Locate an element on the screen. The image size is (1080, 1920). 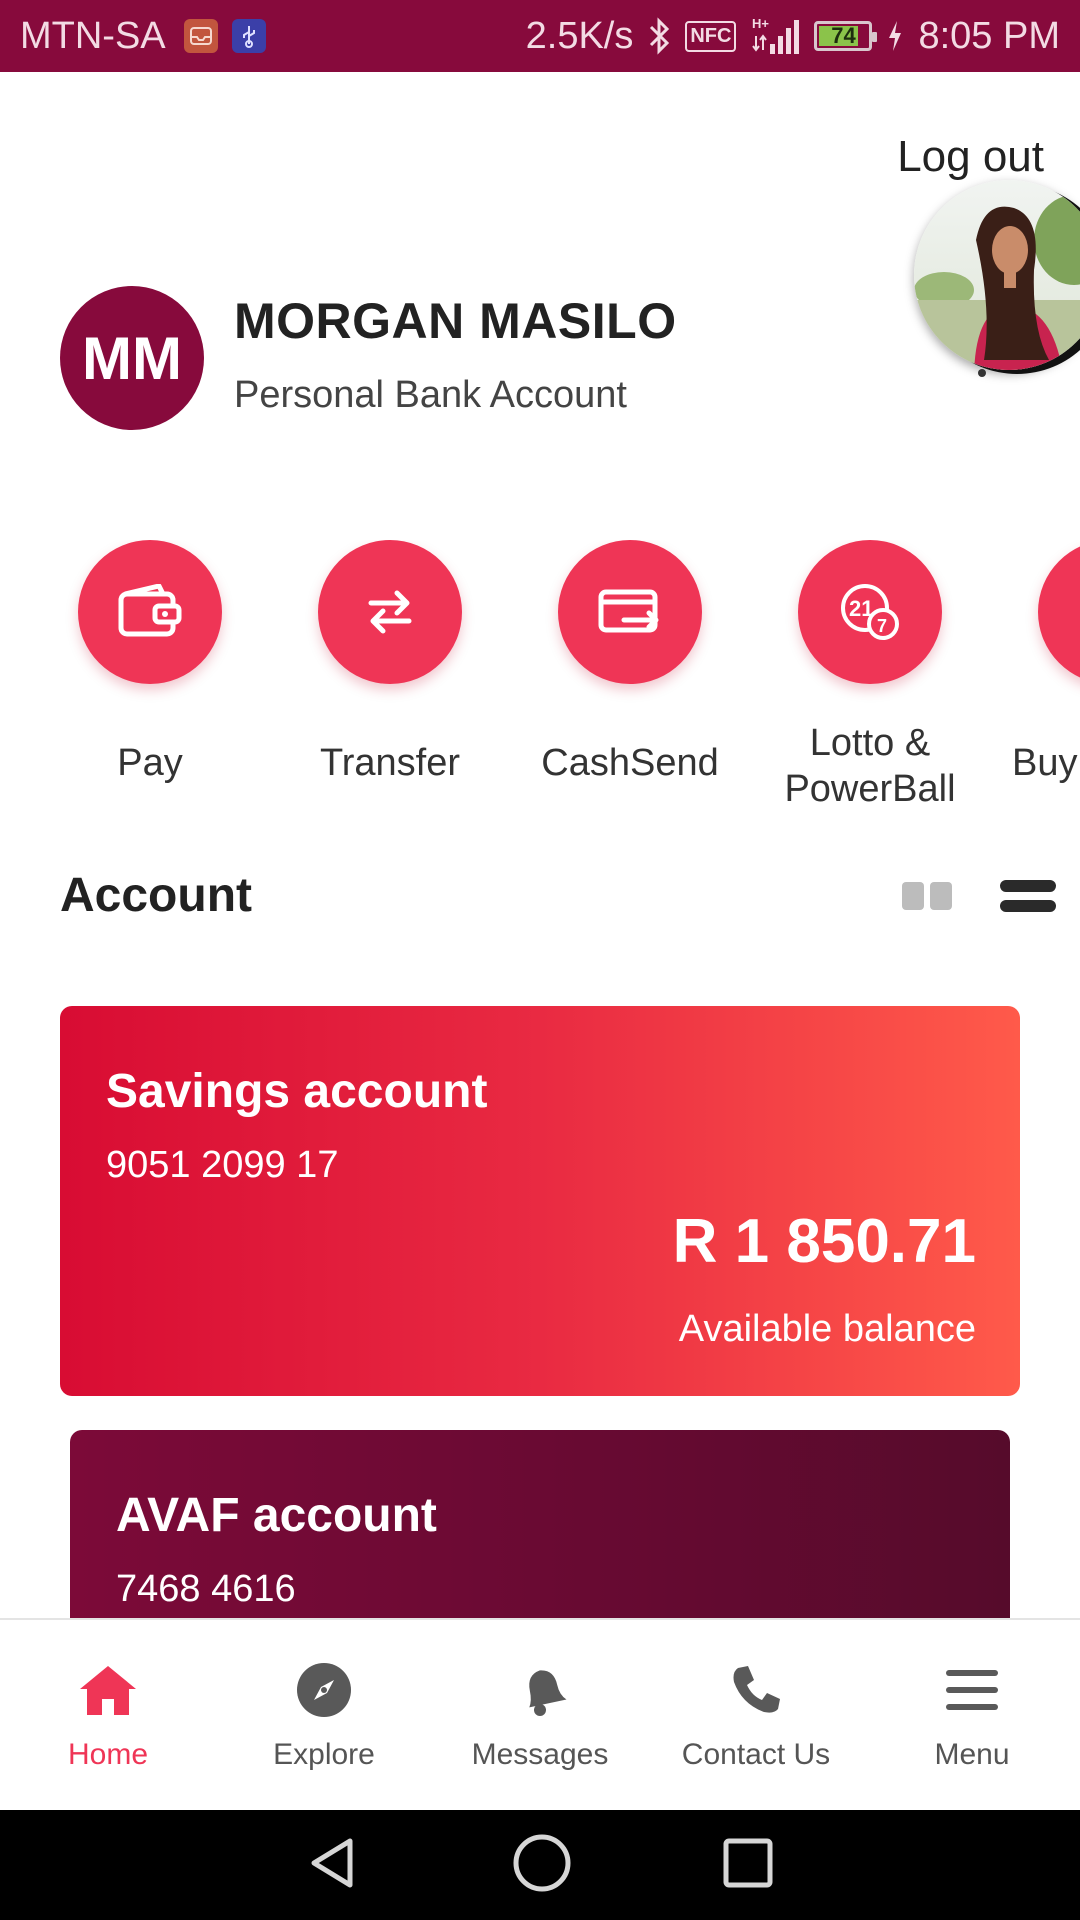
bottom-navigation: Home Explore Messages Contact Us Menu is located at coordinates (540, 1714).